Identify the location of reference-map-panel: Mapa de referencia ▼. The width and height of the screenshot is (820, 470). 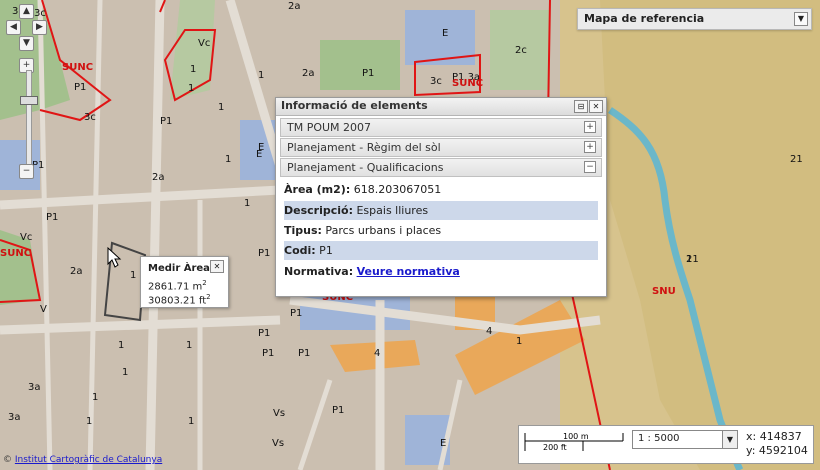
(694, 19).